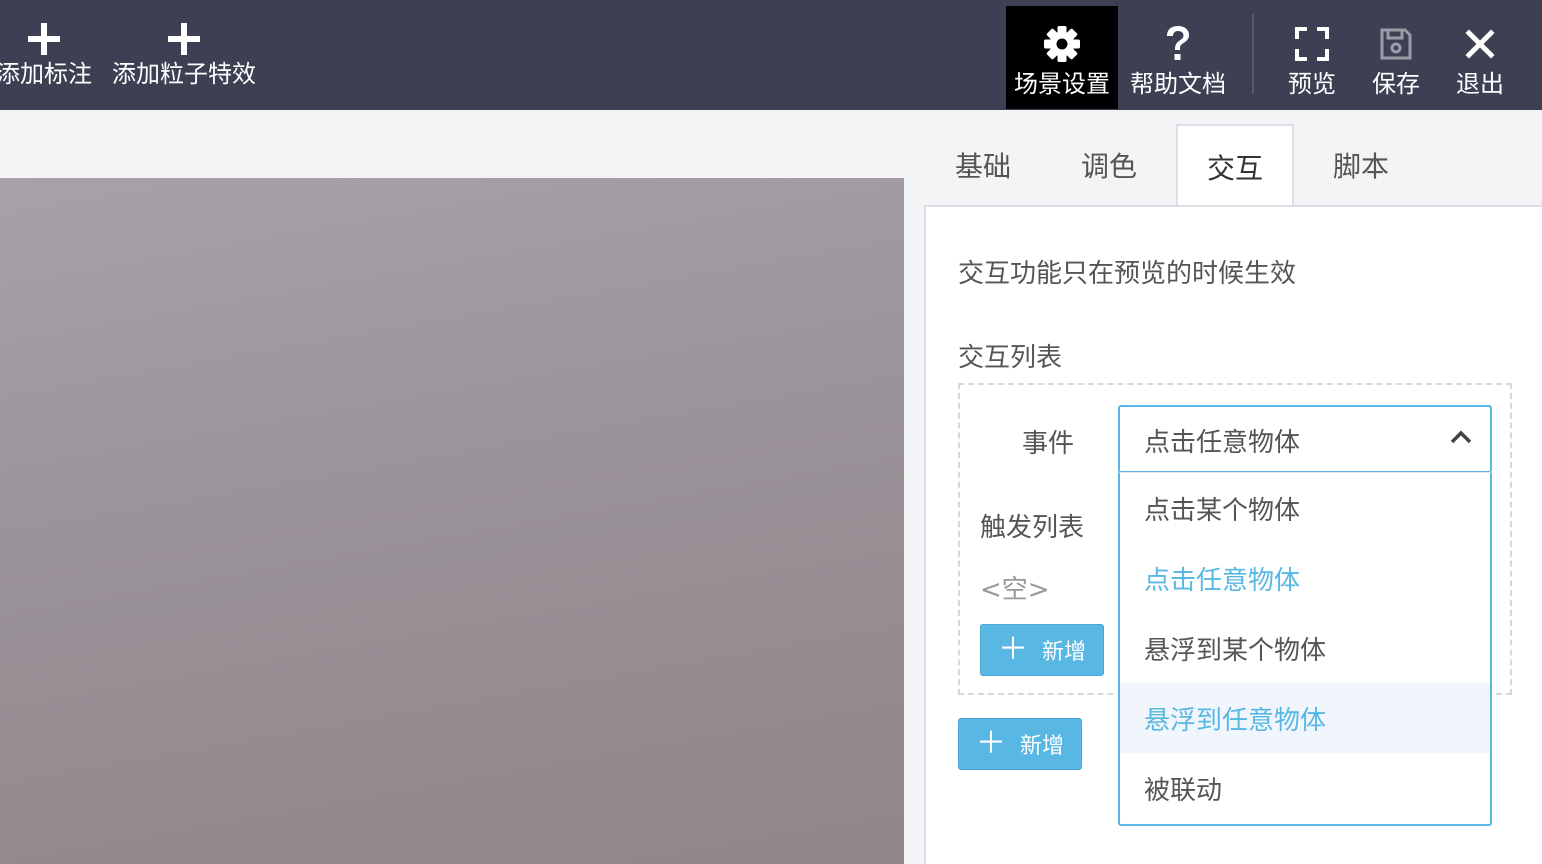 This screenshot has height=864, width=1542. What do you see at coordinates (1312, 84) in the screenshot?
I see `preview-label: 预览` at bounding box center [1312, 84].